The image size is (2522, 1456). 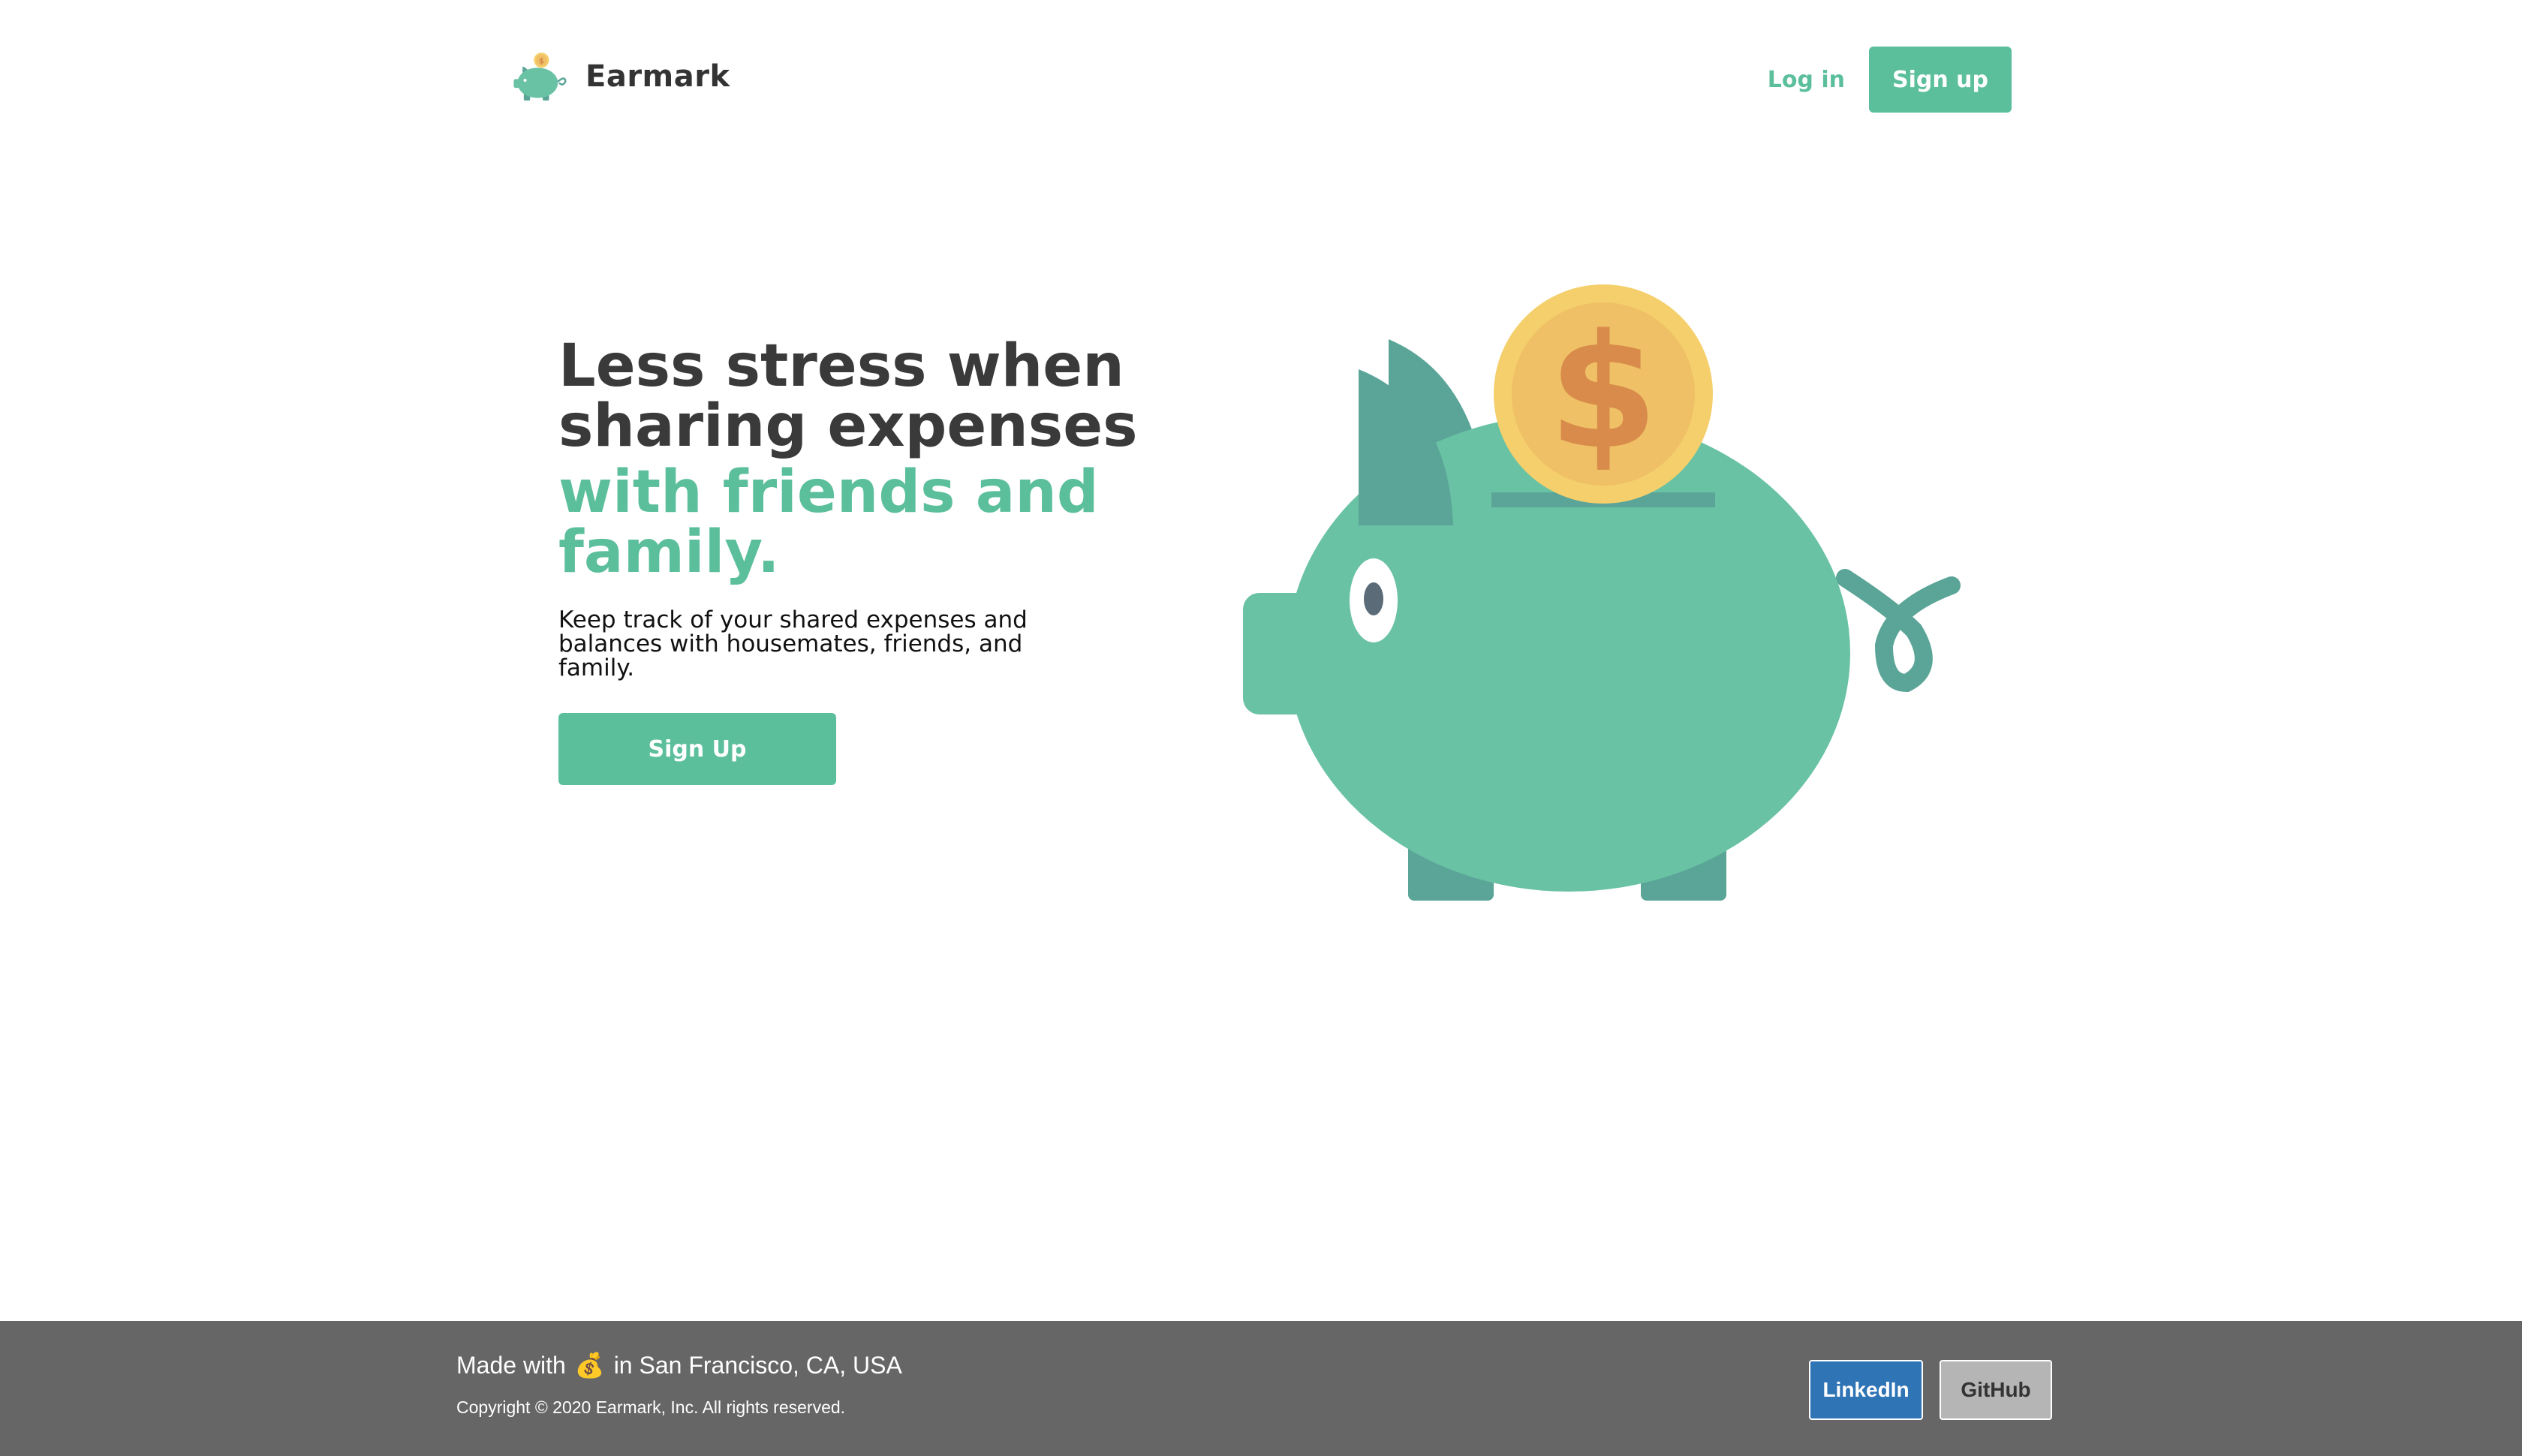 I want to click on pig-tail, so click(x=1898, y=631).